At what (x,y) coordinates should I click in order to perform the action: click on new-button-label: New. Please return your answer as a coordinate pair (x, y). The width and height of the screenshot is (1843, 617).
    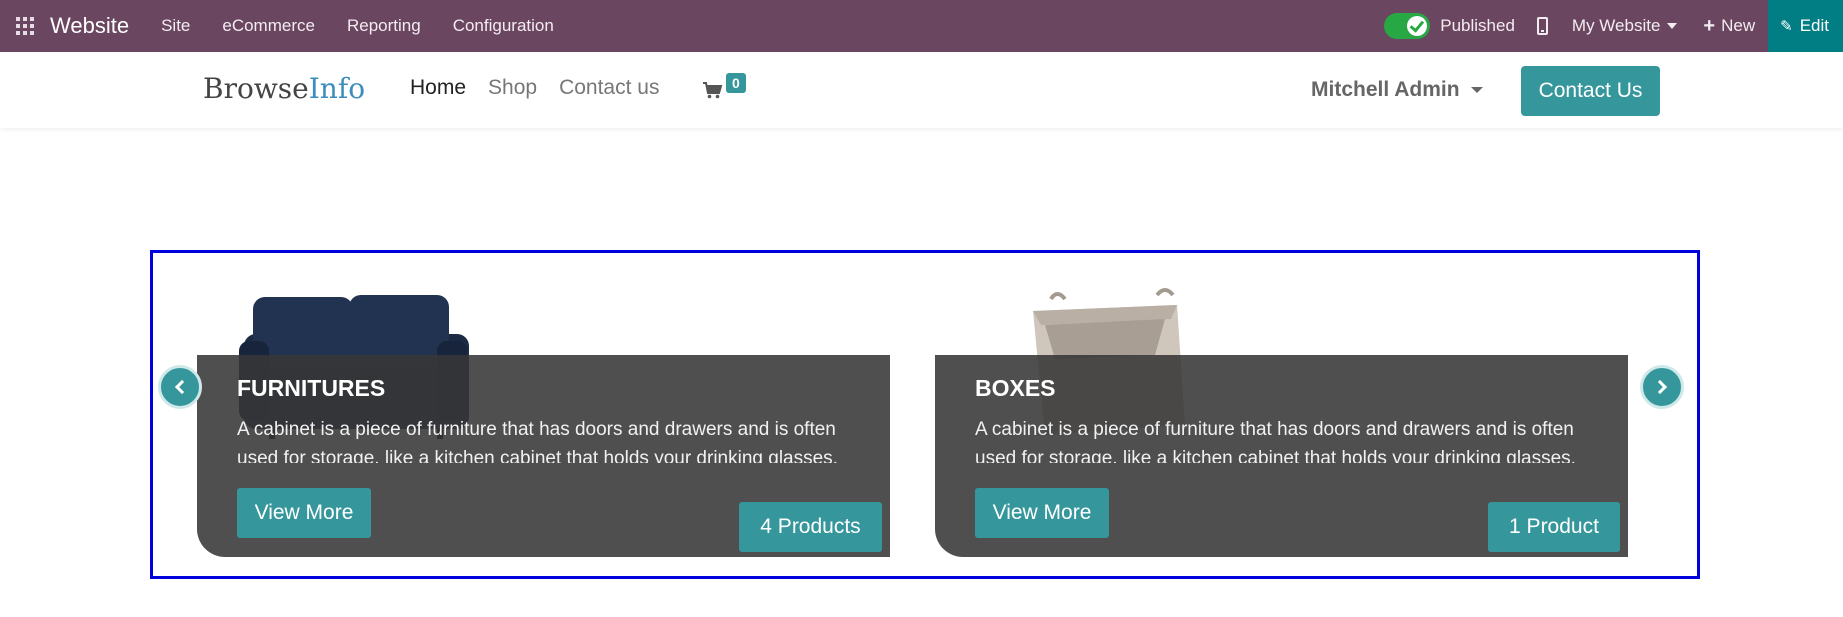
    Looking at the image, I should click on (1738, 25).